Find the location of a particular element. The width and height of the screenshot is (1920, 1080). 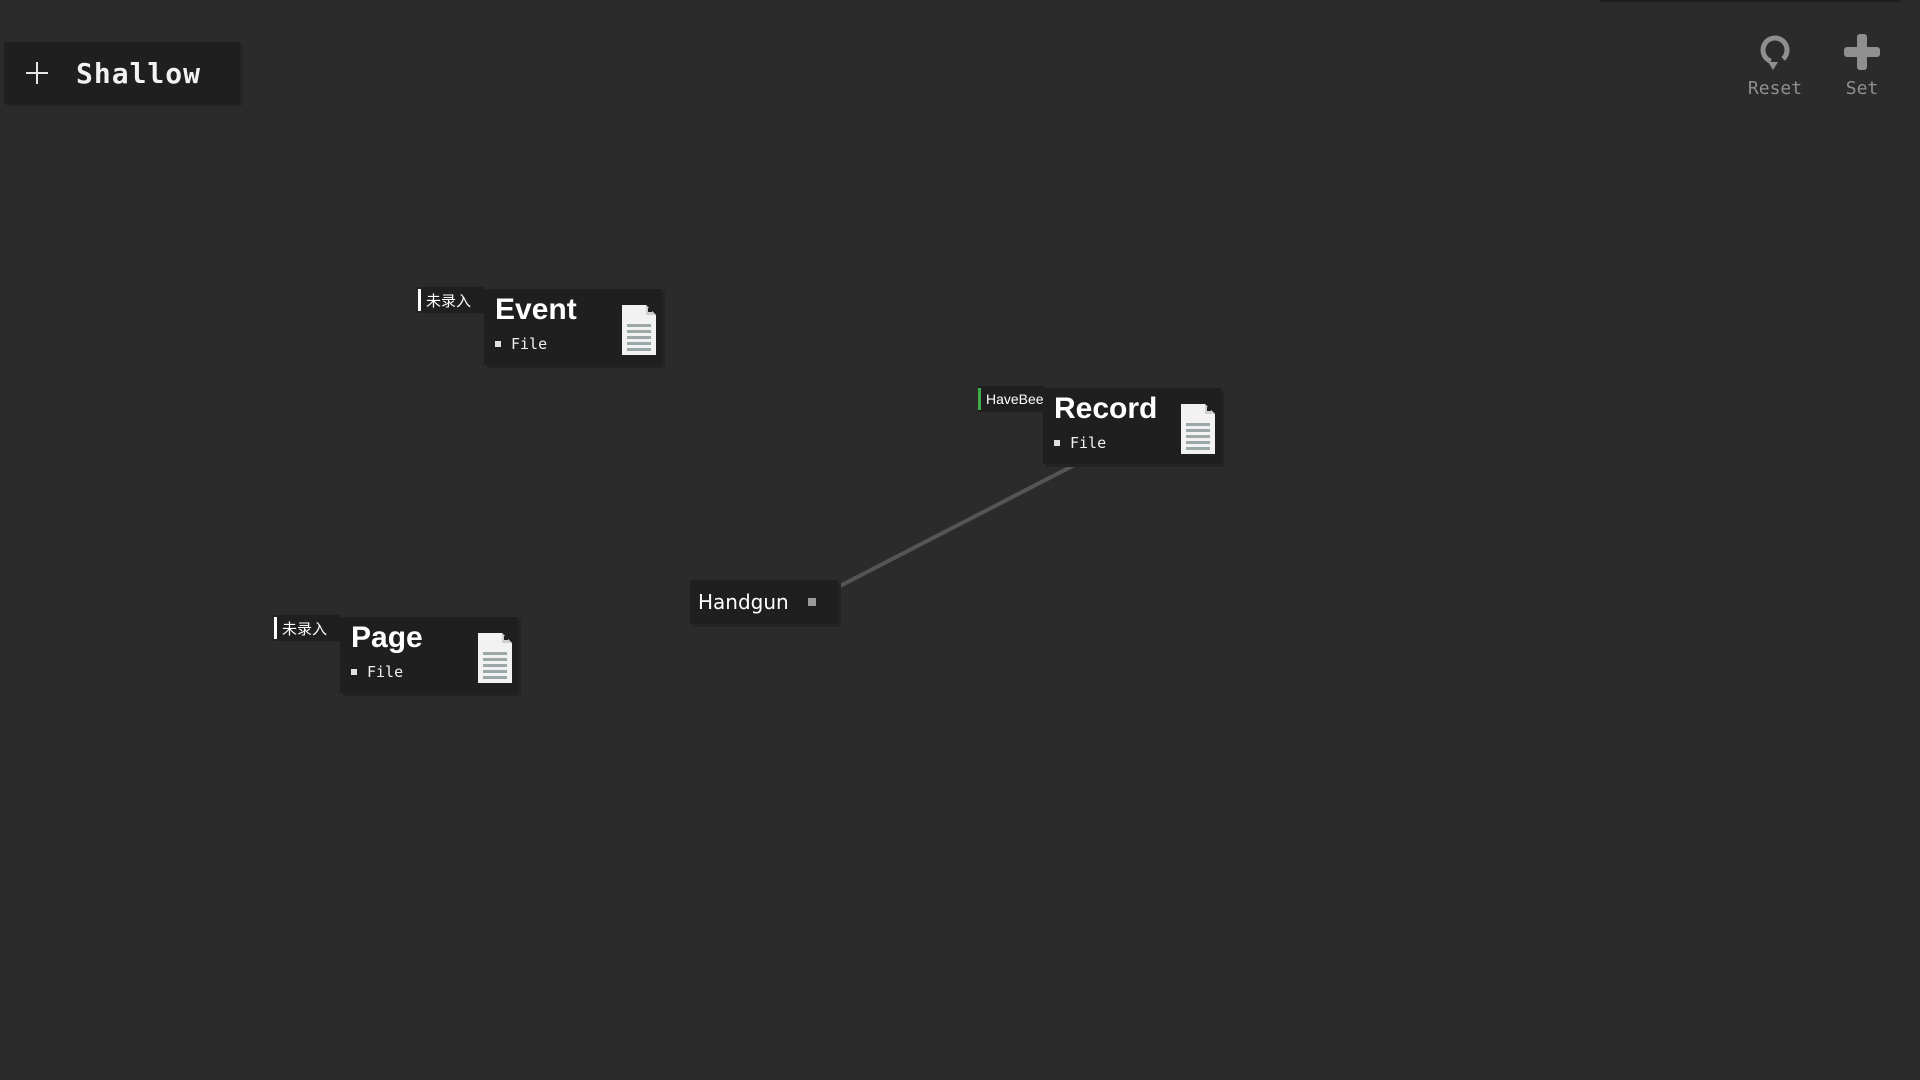

mode-label: Shallow is located at coordinates (139, 73).